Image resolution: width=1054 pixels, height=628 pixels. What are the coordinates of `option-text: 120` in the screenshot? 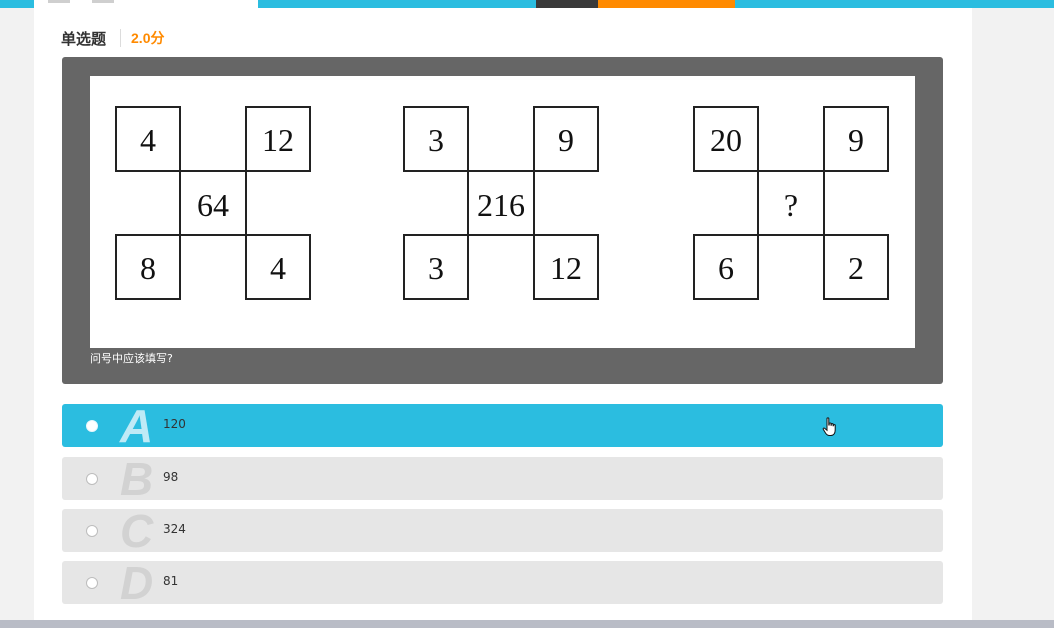 It's located at (174, 424).